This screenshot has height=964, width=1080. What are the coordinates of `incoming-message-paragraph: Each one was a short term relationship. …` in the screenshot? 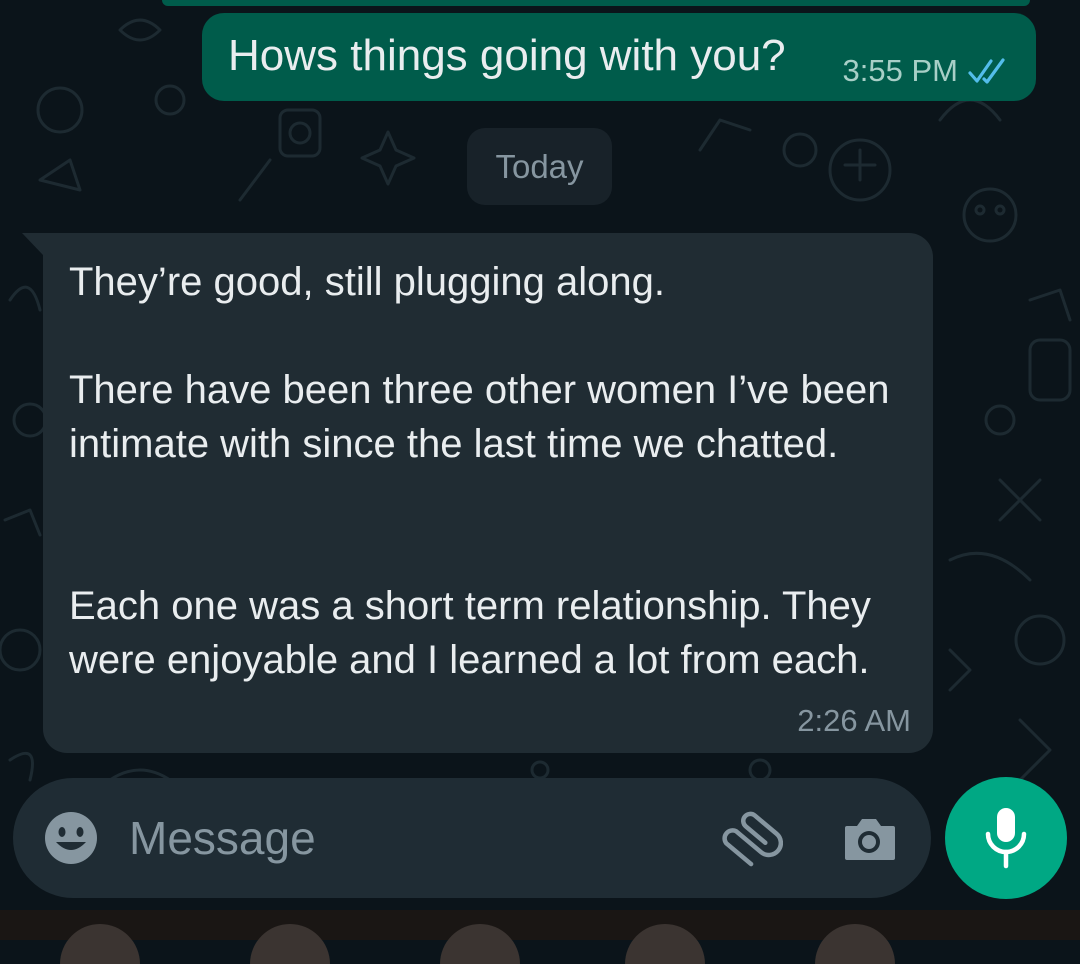 It's located at (470, 633).